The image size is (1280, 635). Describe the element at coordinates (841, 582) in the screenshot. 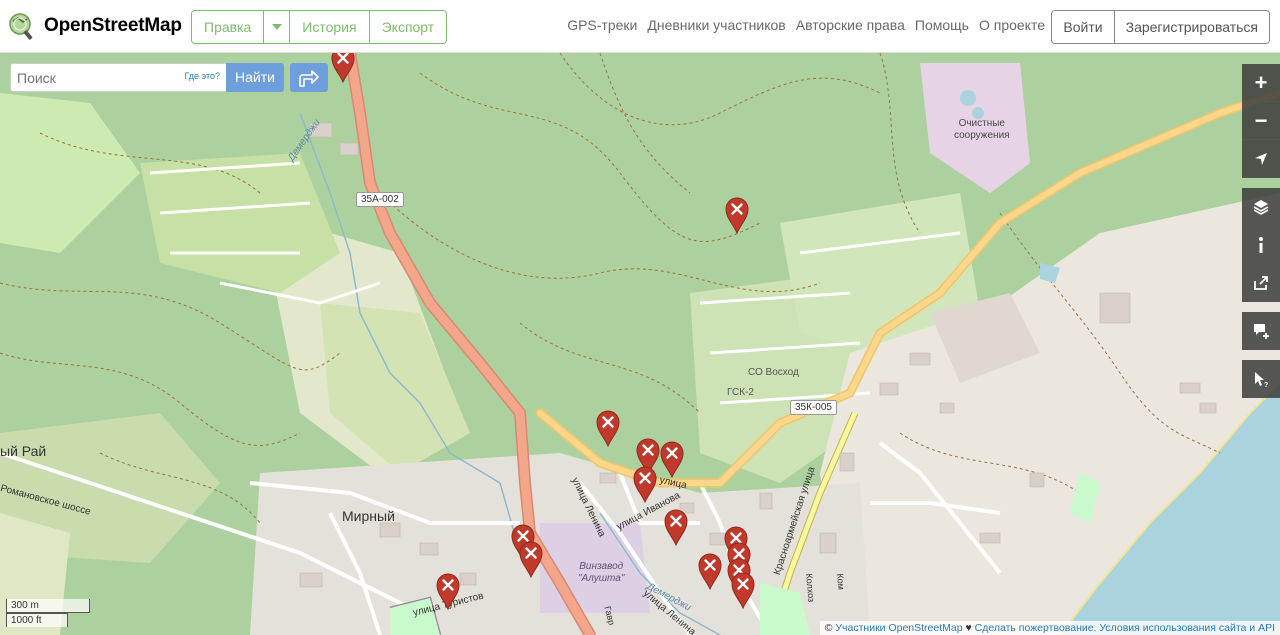

I see `label-kom: Ком` at that location.